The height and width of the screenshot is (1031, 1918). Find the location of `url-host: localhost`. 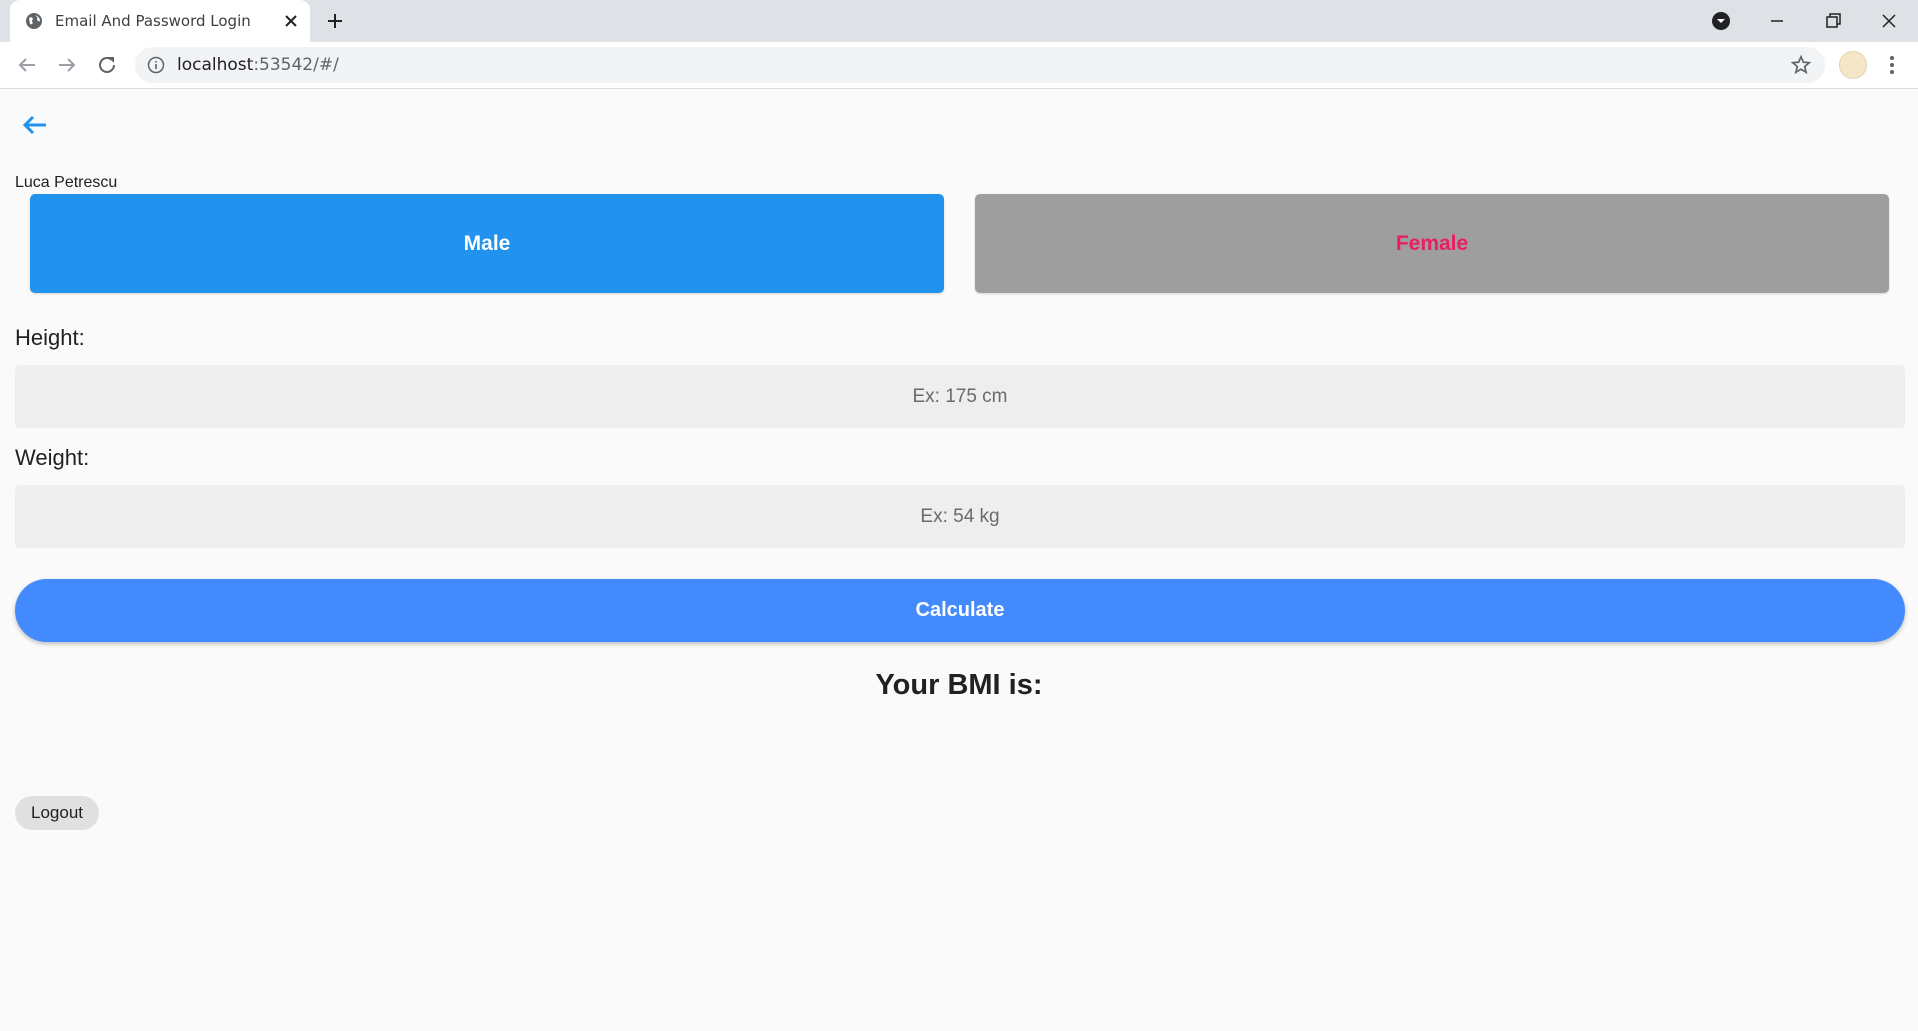

url-host: localhost is located at coordinates (215, 65).